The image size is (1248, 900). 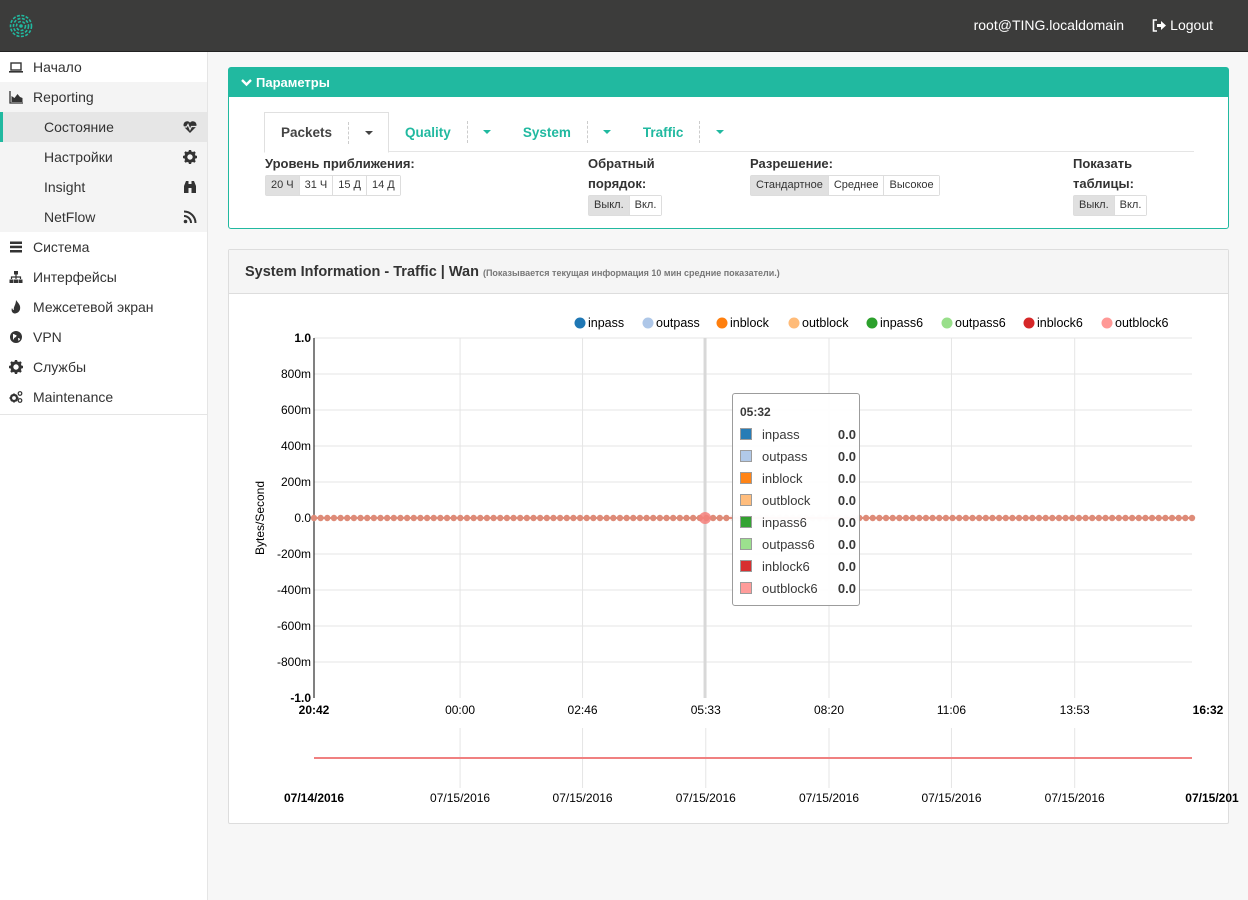 I want to click on x-tick-label: 05:33, so click(x=706, y=710).